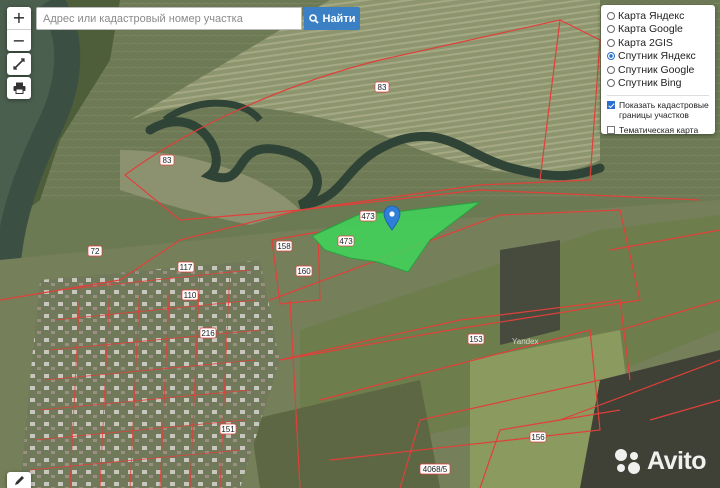 This screenshot has height=488, width=720. I want to click on draw-button, so click(19, 480).